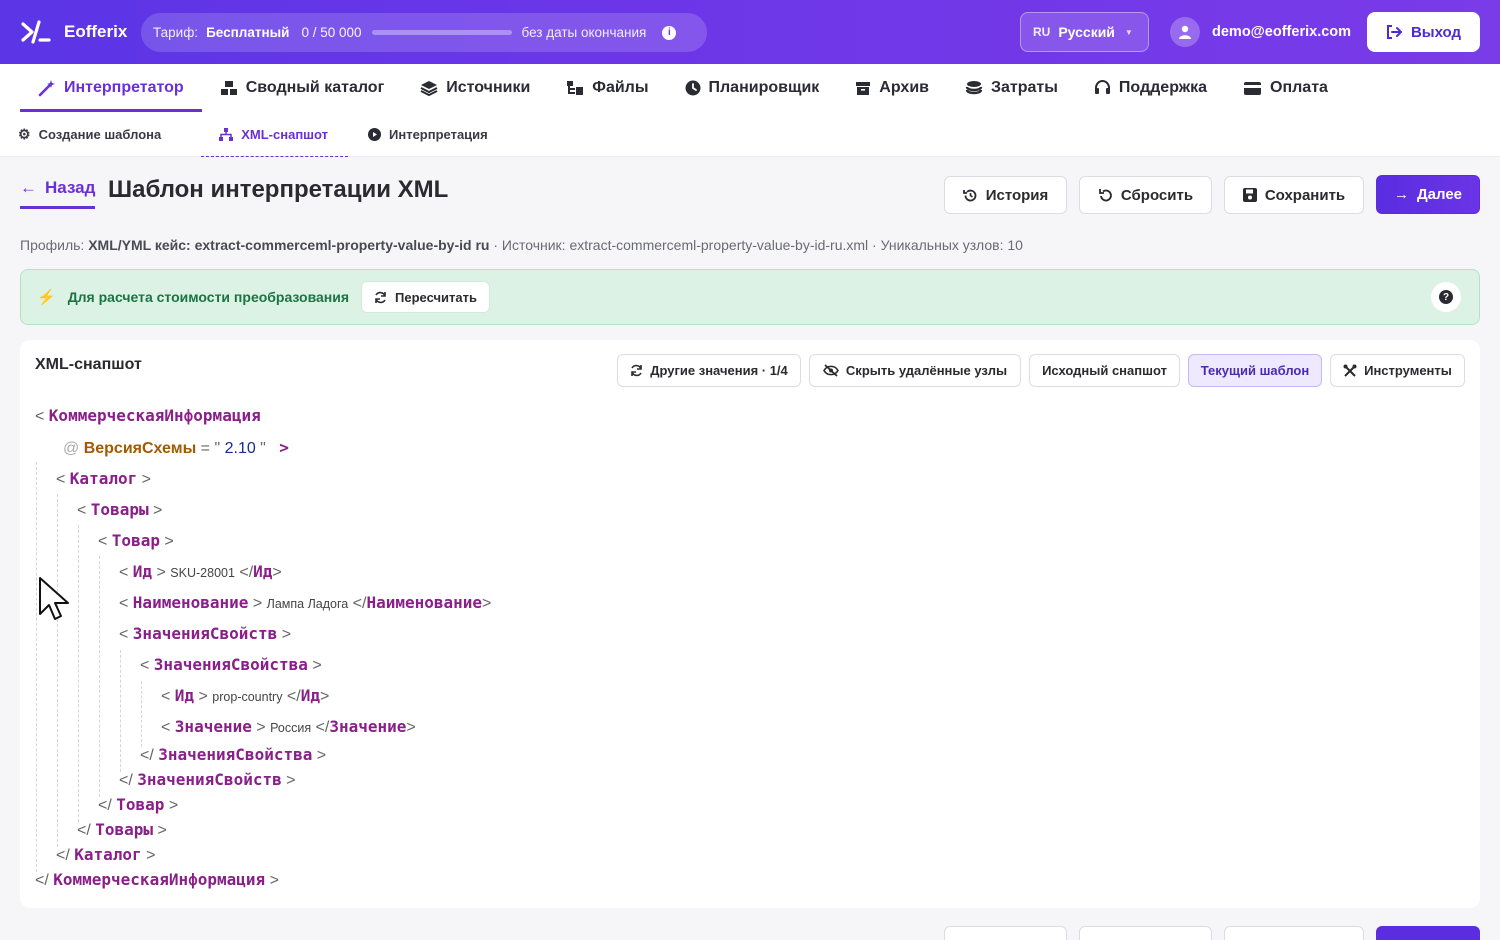  Describe the element at coordinates (88, 364) in the screenshot. I see `card-title: XML-снапшот` at that location.